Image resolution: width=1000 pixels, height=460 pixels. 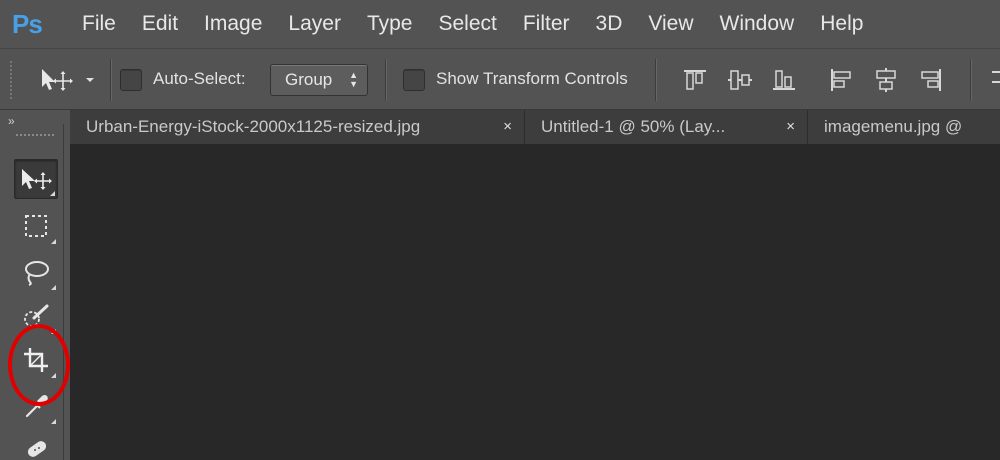 What do you see at coordinates (390, 24) in the screenshot?
I see `menu-type: Type` at bounding box center [390, 24].